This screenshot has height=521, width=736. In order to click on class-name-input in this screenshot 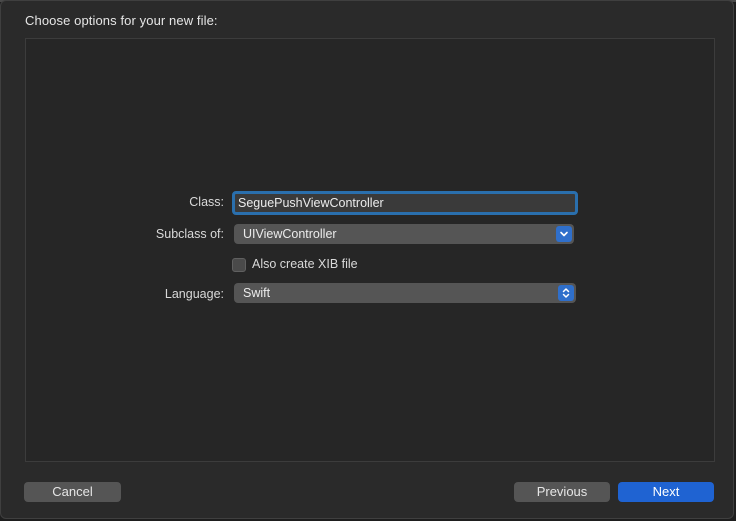, I will do `click(406, 203)`.